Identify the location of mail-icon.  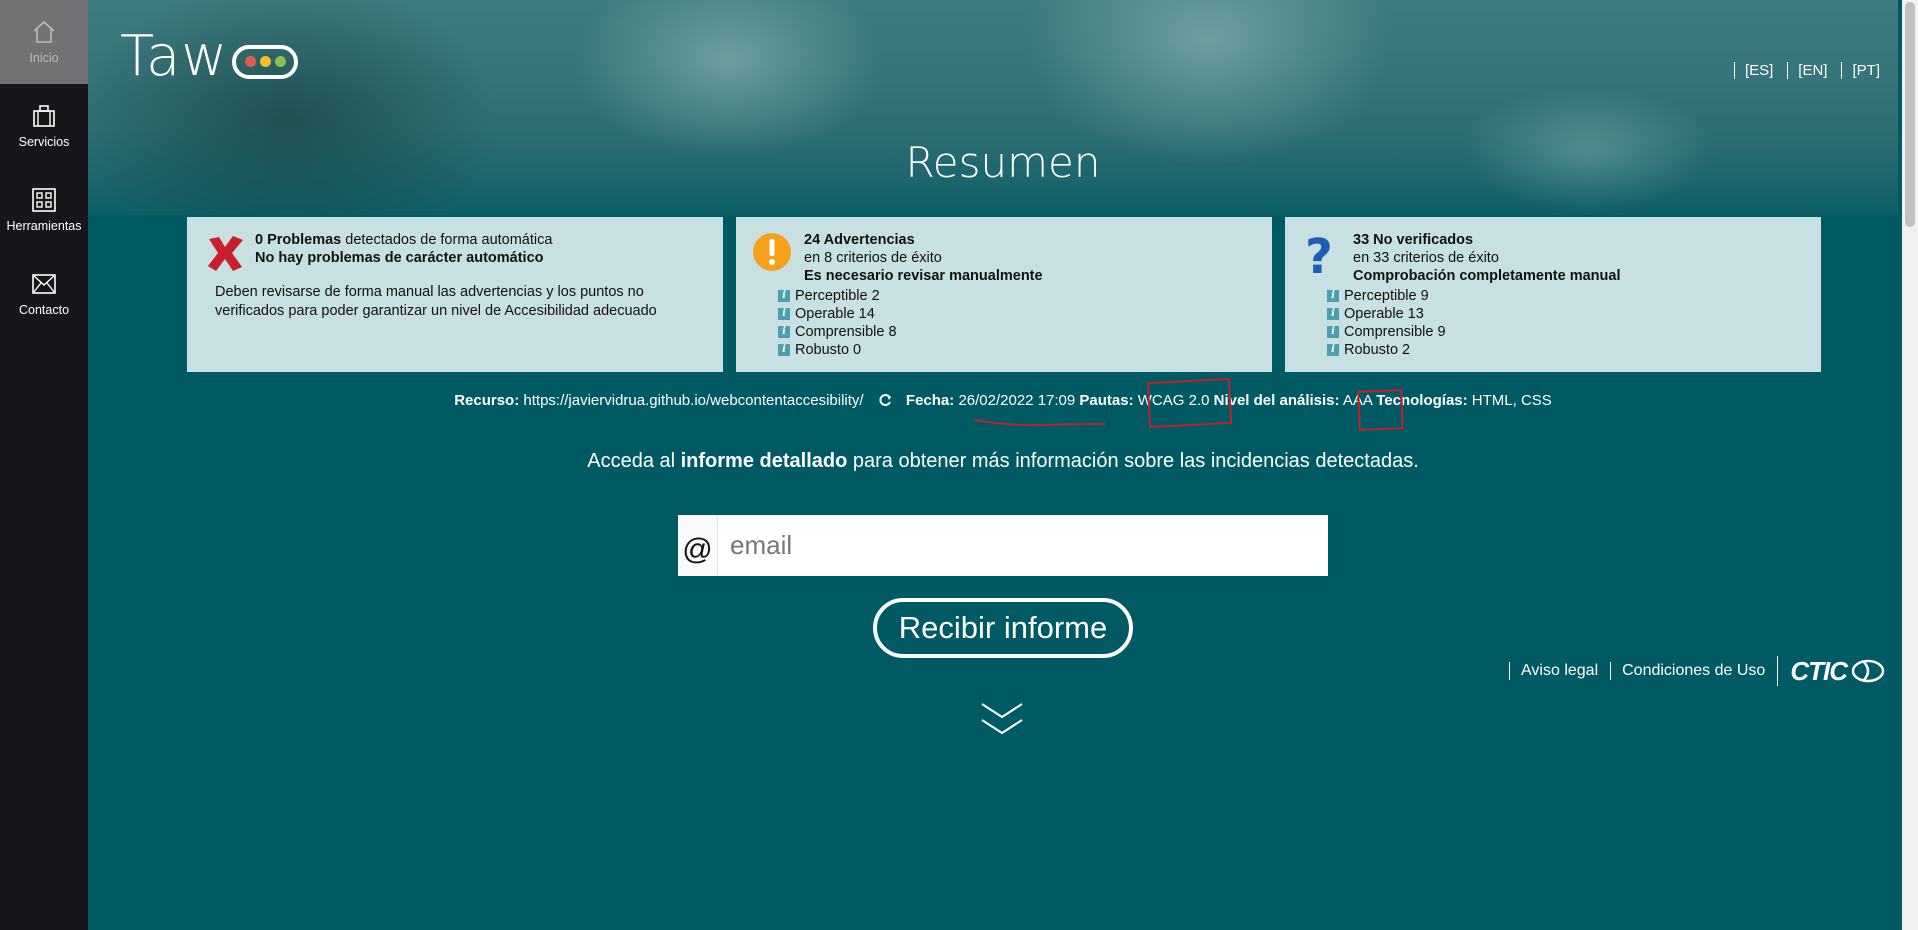
(44, 284).